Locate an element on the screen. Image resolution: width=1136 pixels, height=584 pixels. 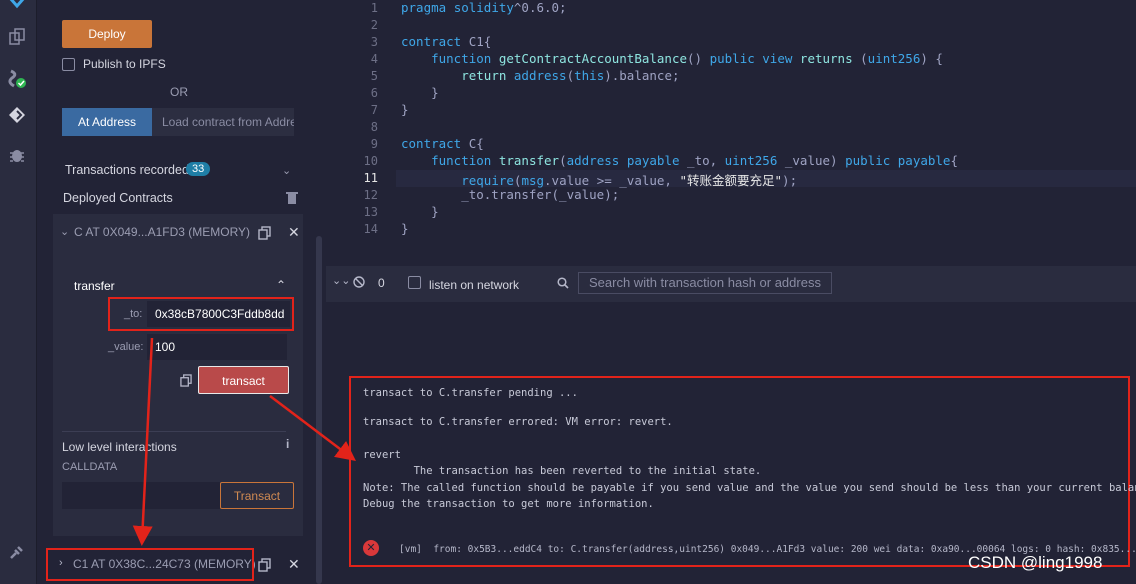
line-number: 7 is located at coordinates (374, 110).